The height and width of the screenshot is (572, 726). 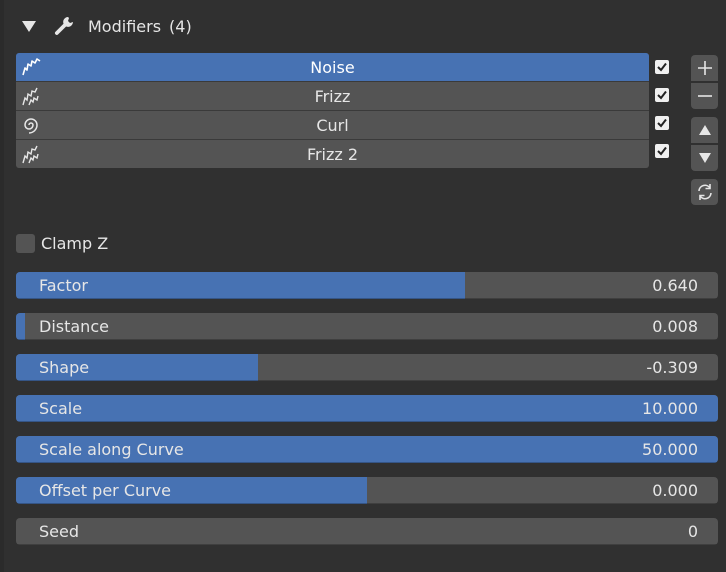 What do you see at coordinates (670, 449) in the screenshot?
I see `slider-value: 50.000` at bounding box center [670, 449].